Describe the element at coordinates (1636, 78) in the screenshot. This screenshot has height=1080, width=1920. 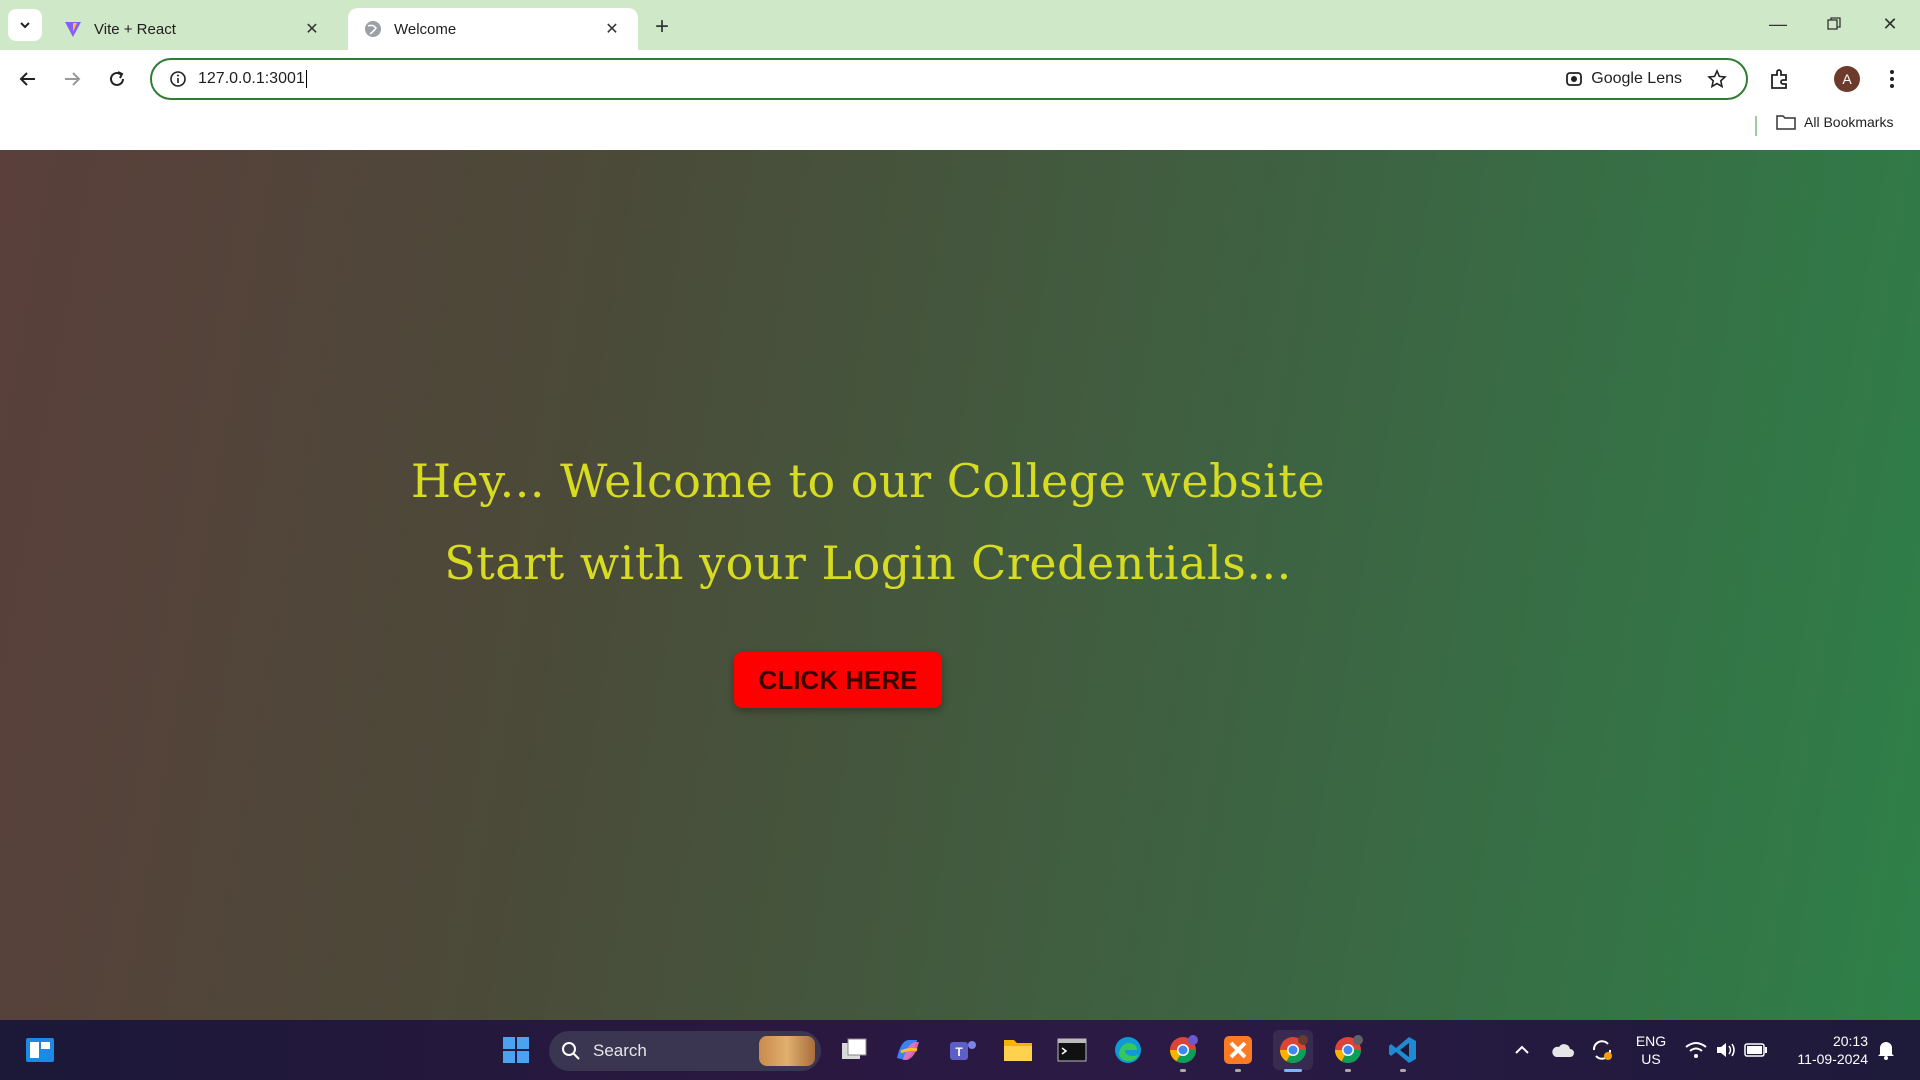
I see `lens-label: Google Lens` at that location.